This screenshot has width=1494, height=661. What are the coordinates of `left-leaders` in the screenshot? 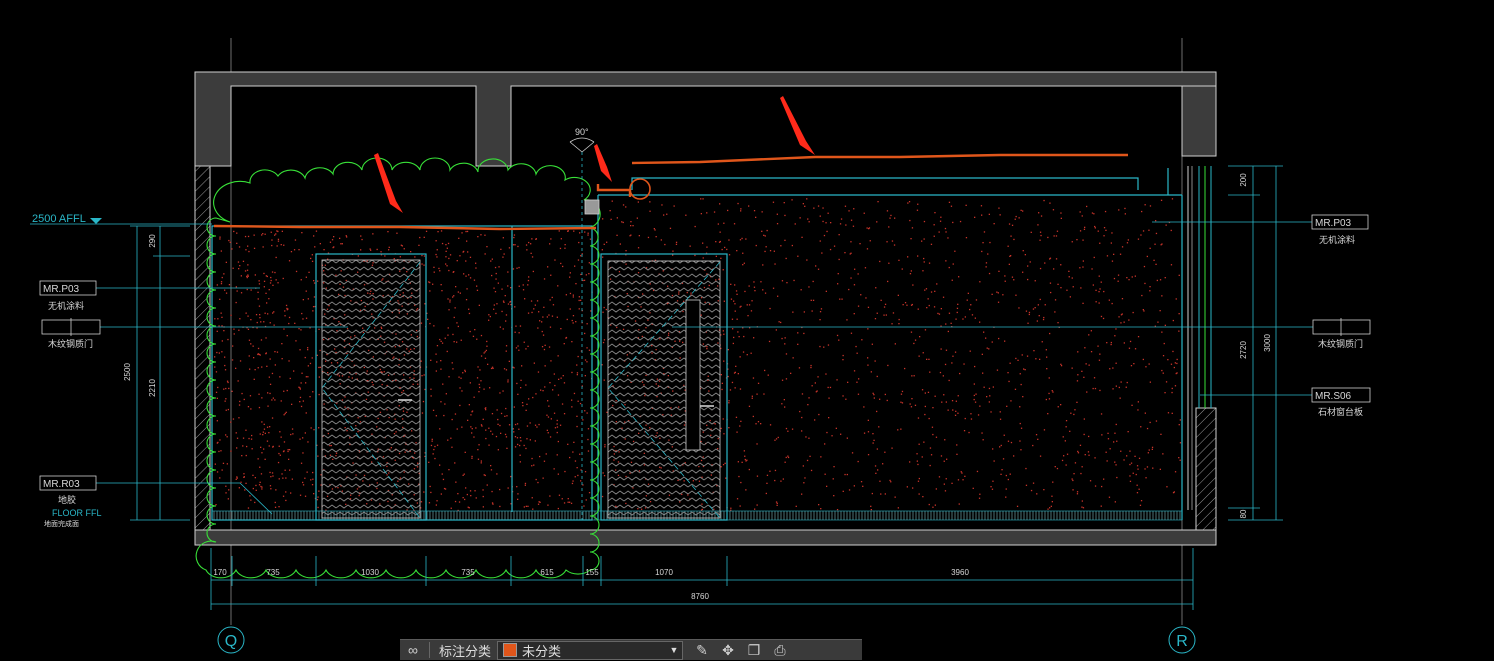 It's located at (193, 397).